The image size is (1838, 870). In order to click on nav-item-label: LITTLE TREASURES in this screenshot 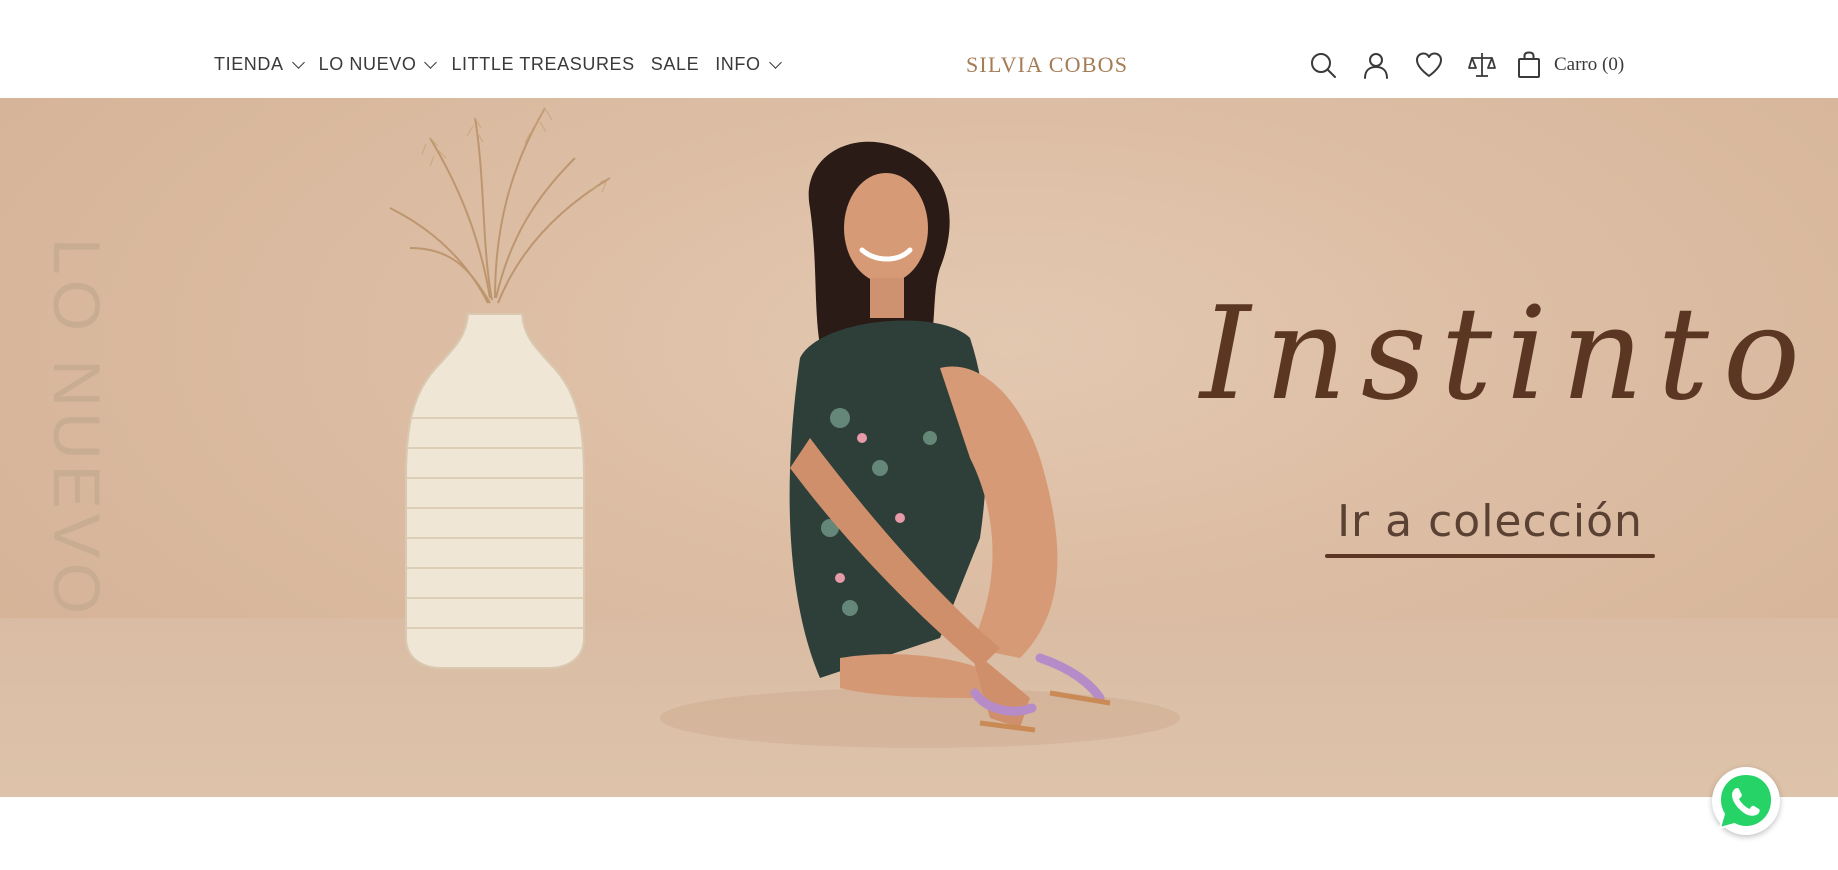, I will do `click(543, 64)`.